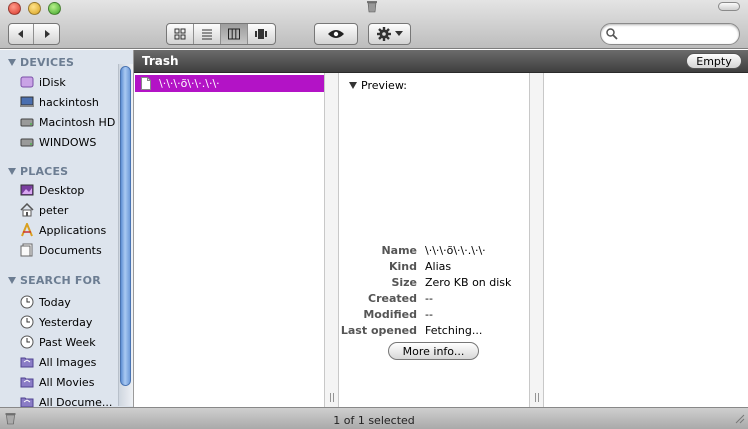 The height and width of the screenshot is (429, 748). I want to click on sidebar-item-documents: Documents, so click(69, 250).